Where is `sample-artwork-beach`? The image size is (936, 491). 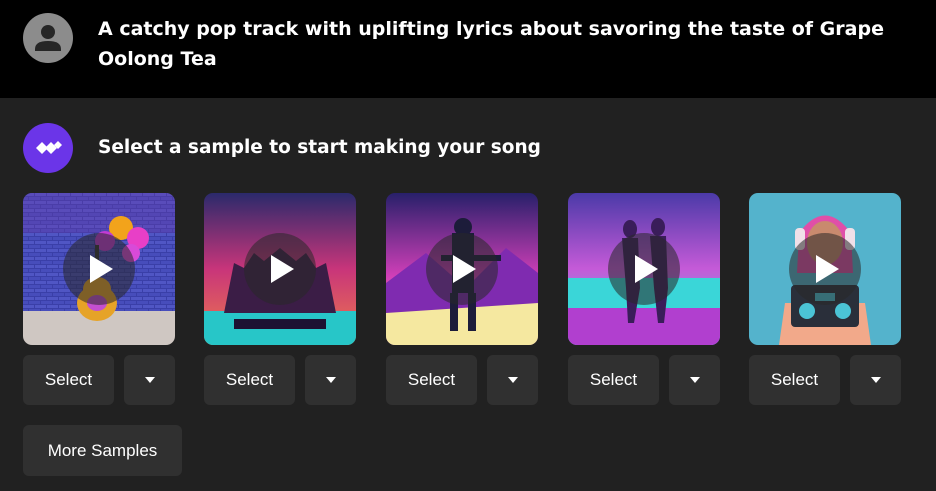
sample-artwork-beach is located at coordinates (644, 269).